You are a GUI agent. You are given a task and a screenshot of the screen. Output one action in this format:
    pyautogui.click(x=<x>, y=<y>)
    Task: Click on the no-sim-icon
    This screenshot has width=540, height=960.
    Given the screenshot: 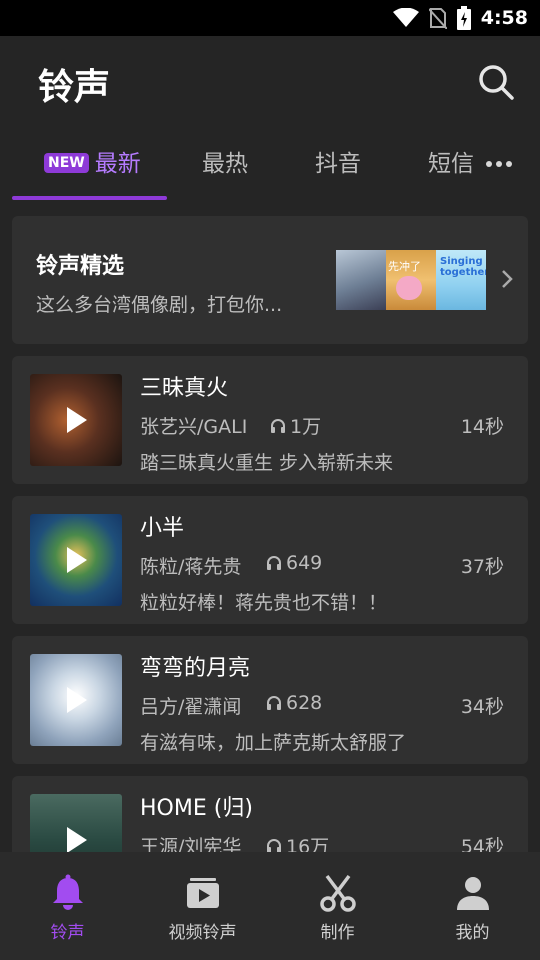 What is the action you would take?
    pyautogui.click(x=437, y=18)
    